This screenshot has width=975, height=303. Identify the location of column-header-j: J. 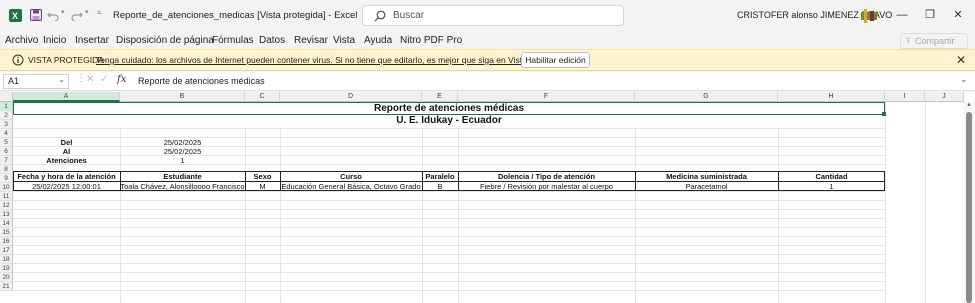
(944, 97).